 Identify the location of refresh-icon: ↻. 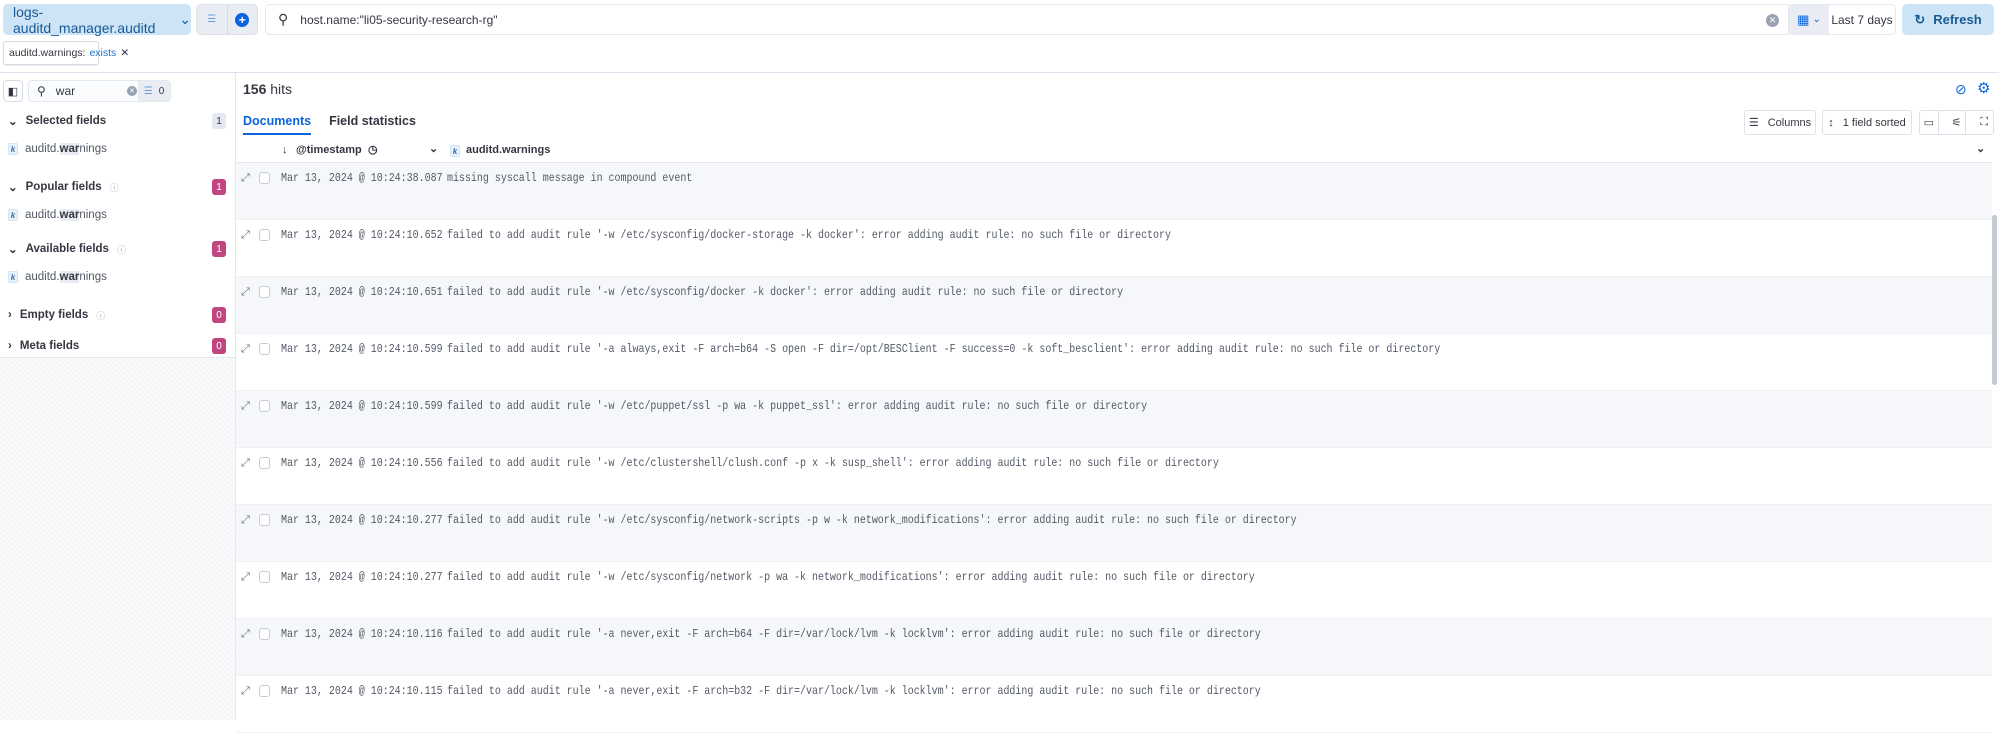
(1920, 19).